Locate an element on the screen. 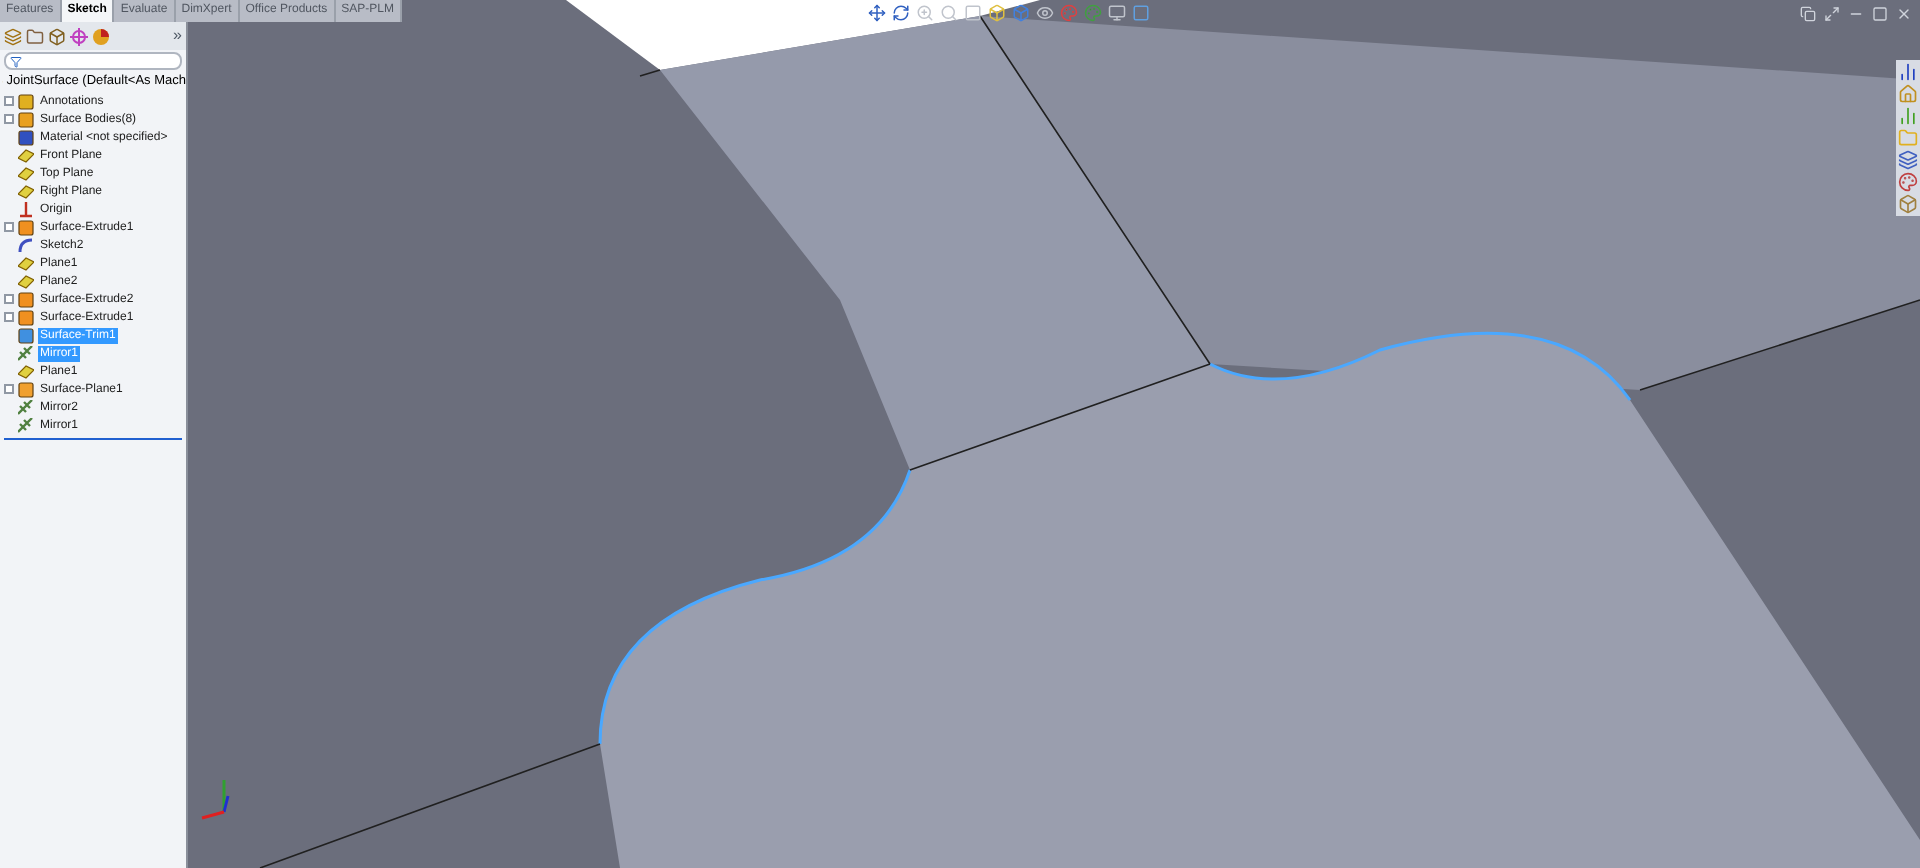 This screenshot has height=868, width=1920. filter-field is located at coordinates (93, 61).